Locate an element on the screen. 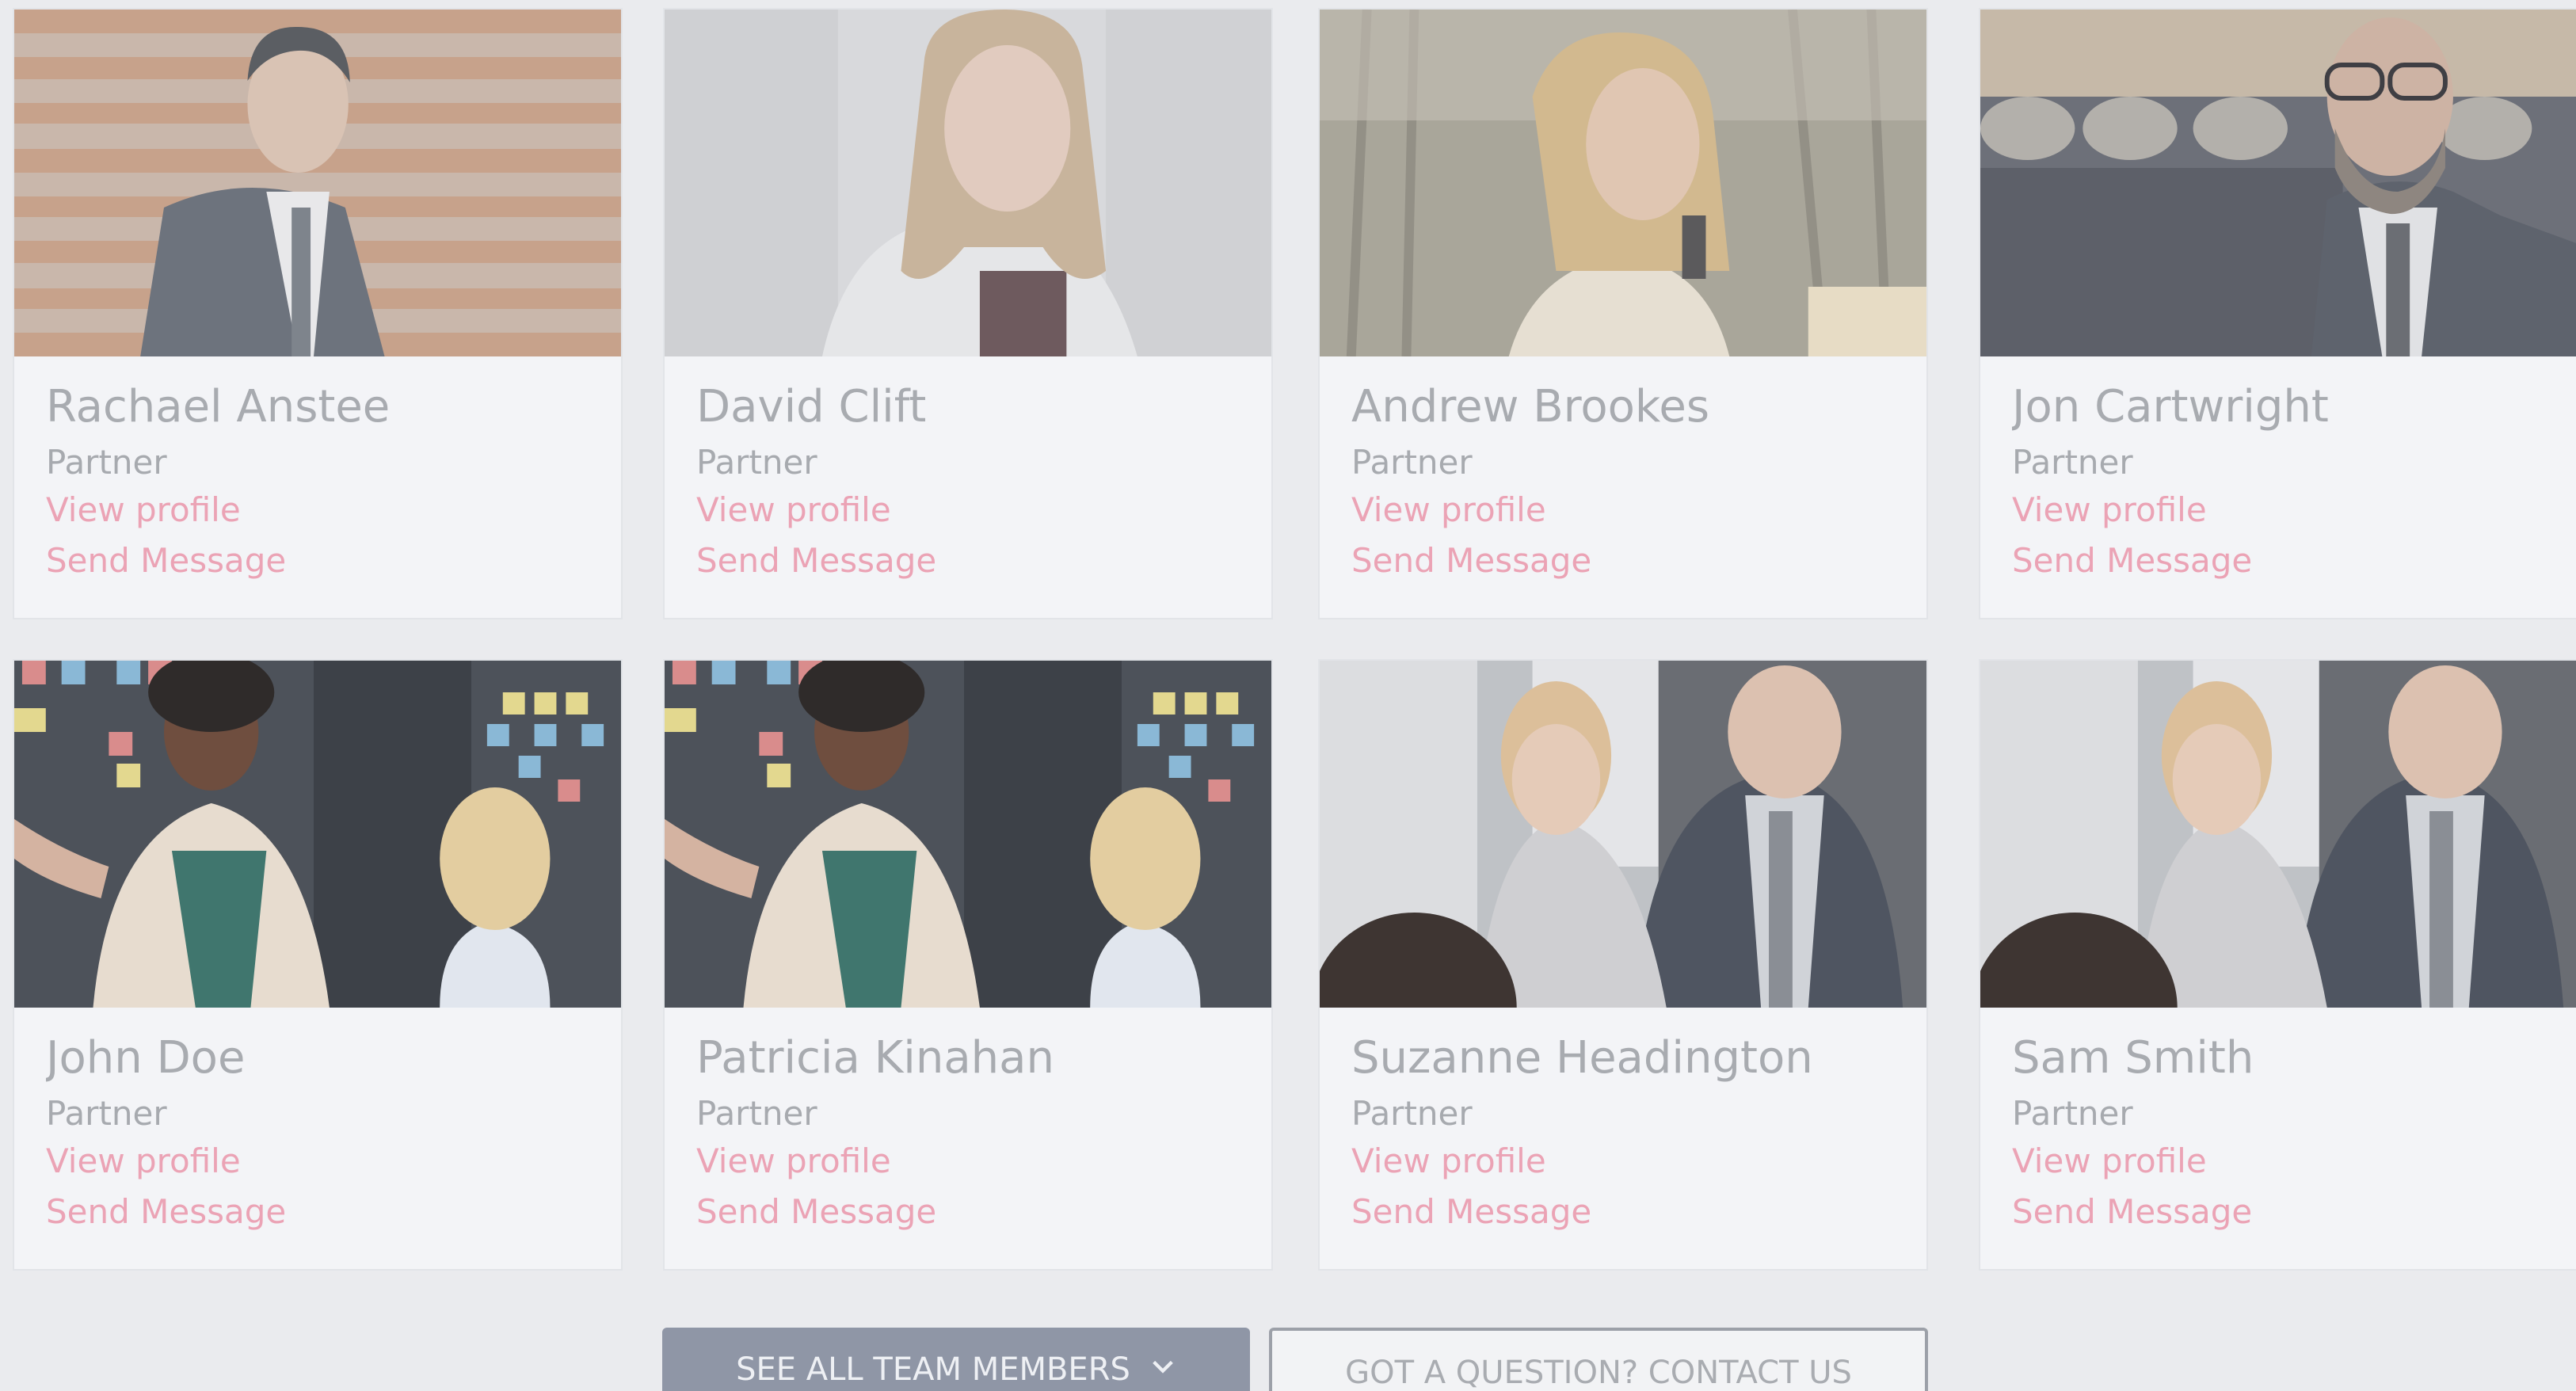 The width and height of the screenshot is (2576, 1391). member-name: John Doe is located at coordinates (146, 1058).